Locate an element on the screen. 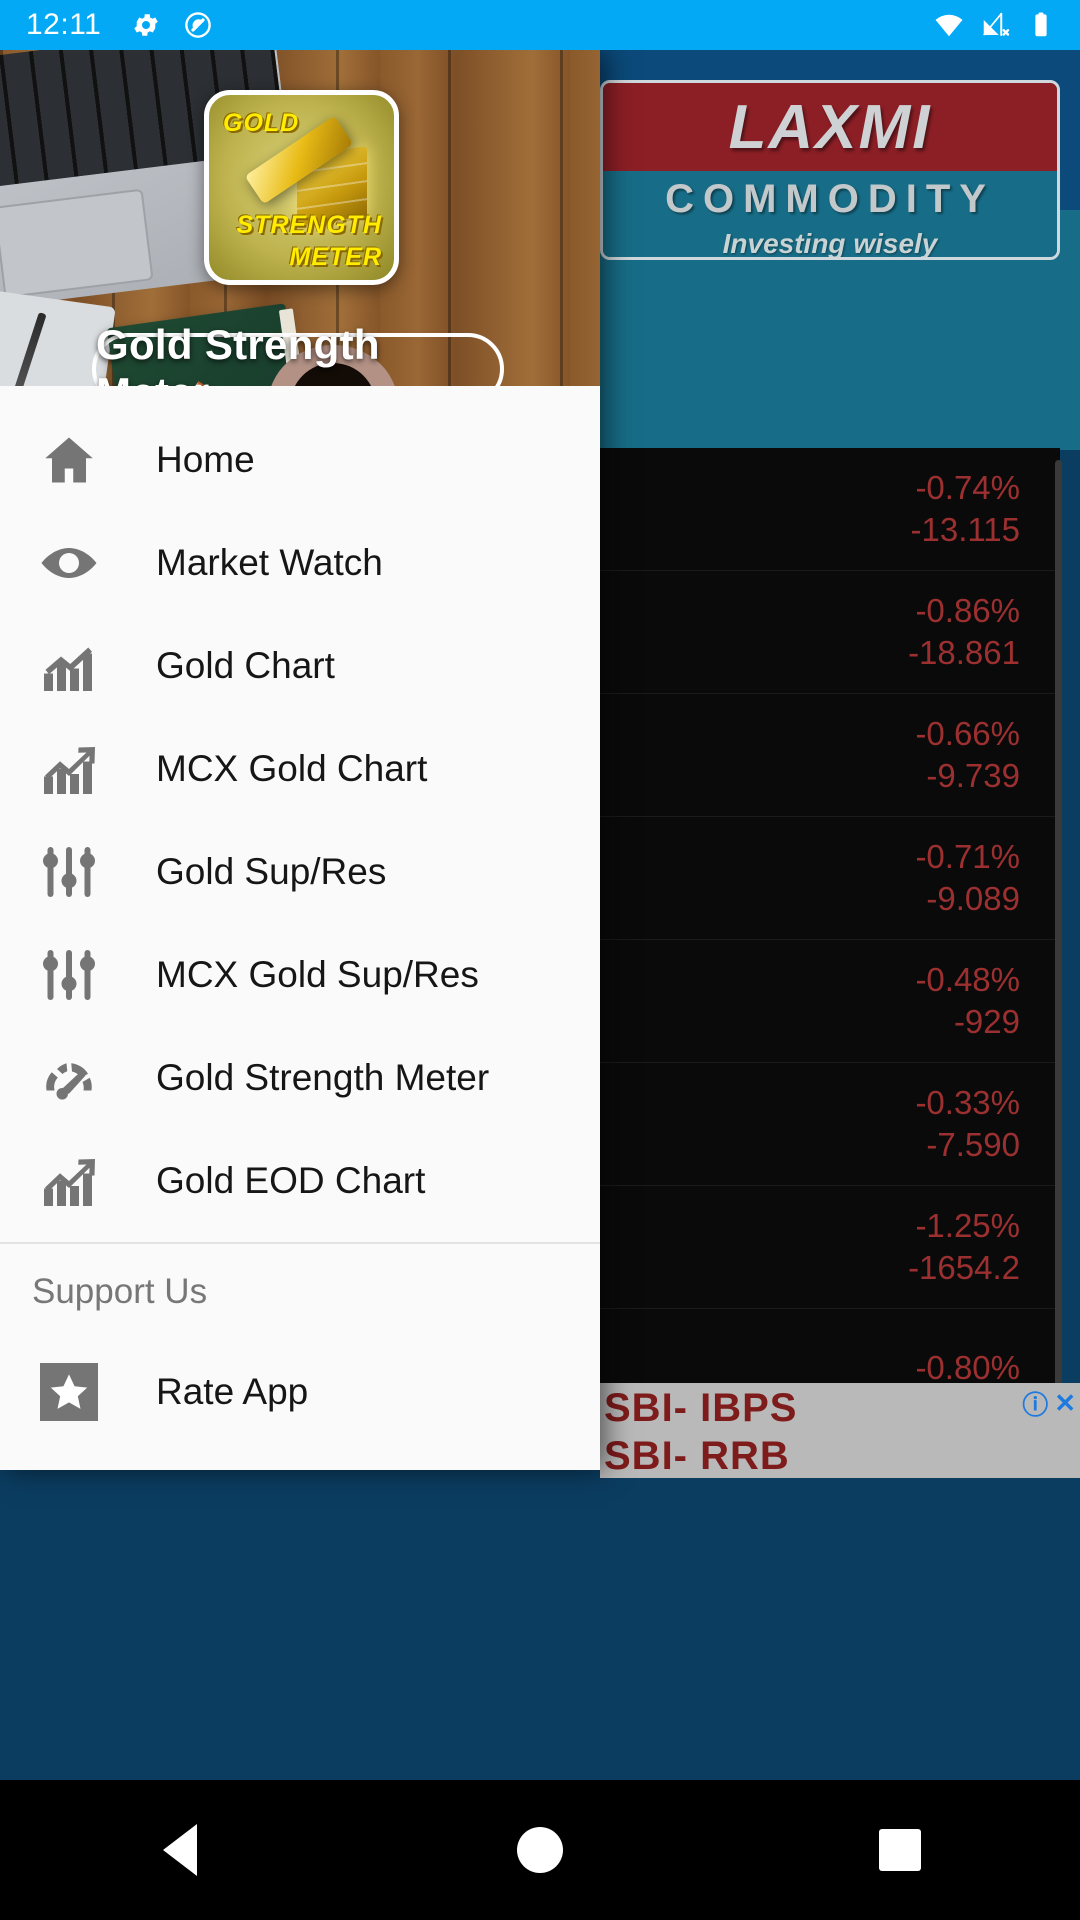 Image resolution: width=1080 pixels, height=1920 pixels. quote-change: -9.089 is located at coordinates (973, 898).